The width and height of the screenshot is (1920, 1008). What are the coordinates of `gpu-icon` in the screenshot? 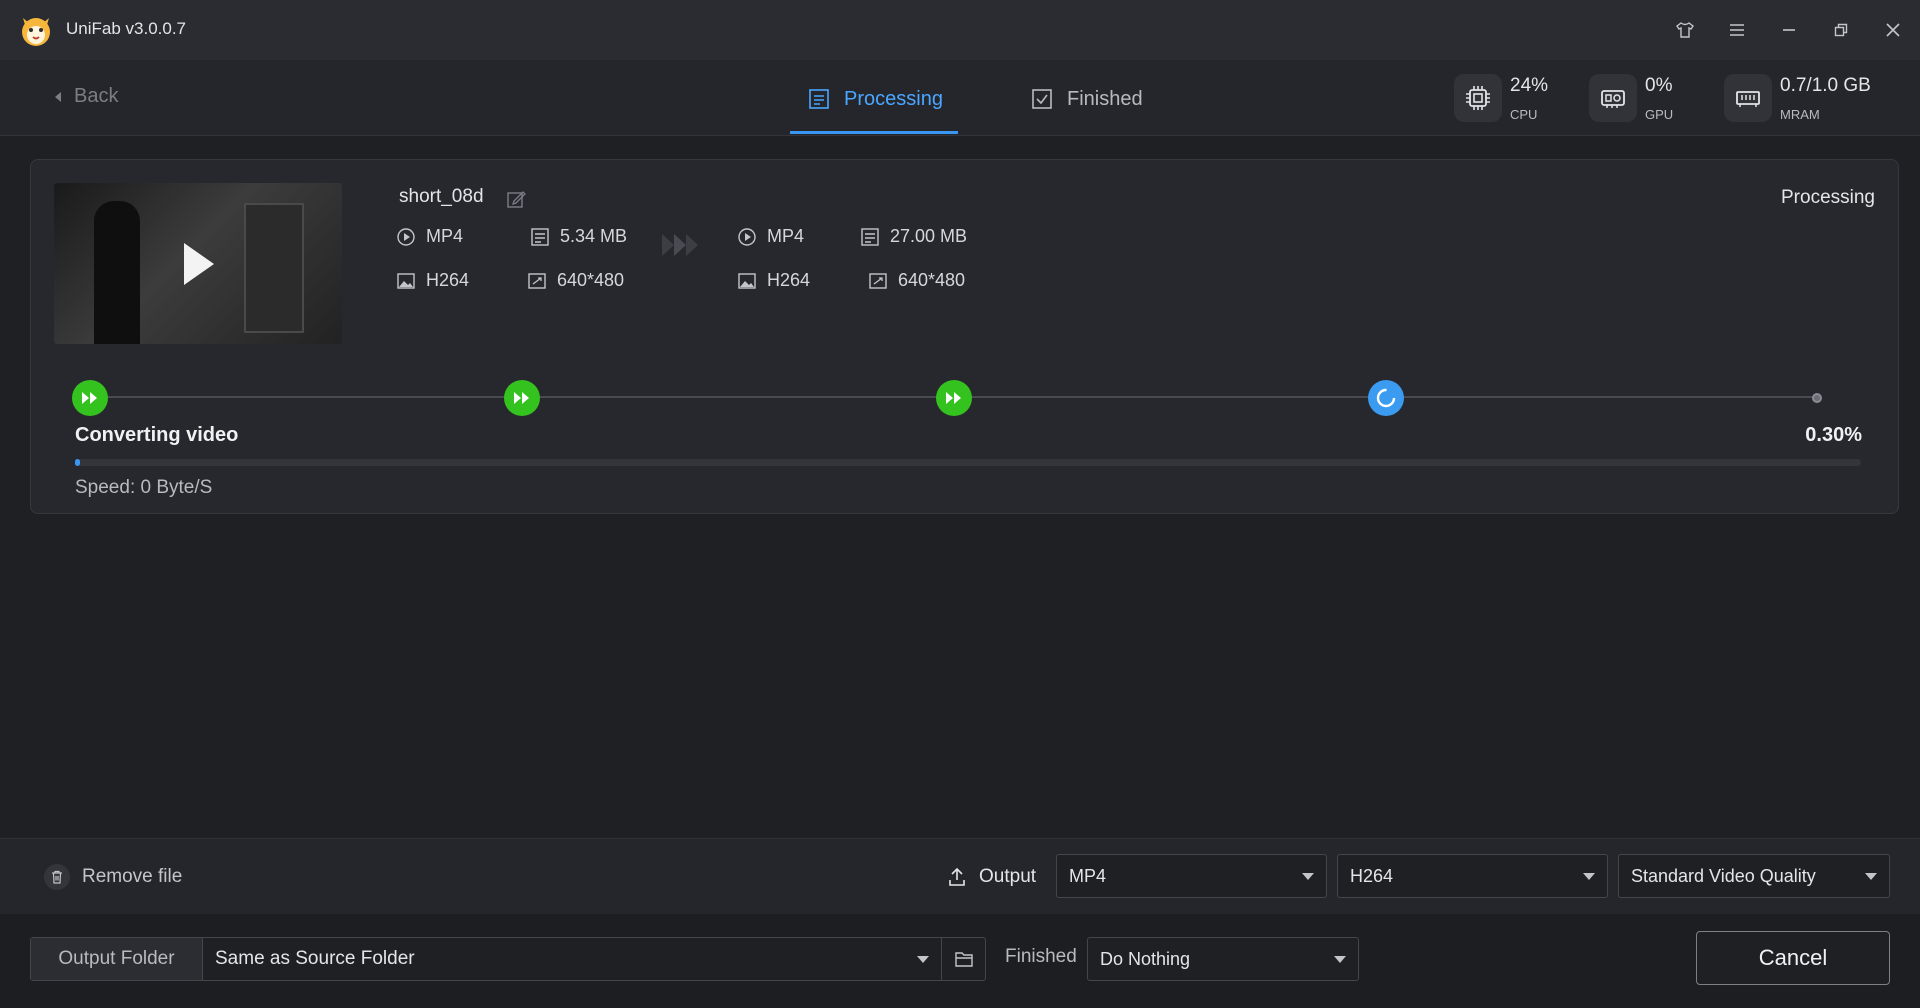 It's located at (1613, 98).